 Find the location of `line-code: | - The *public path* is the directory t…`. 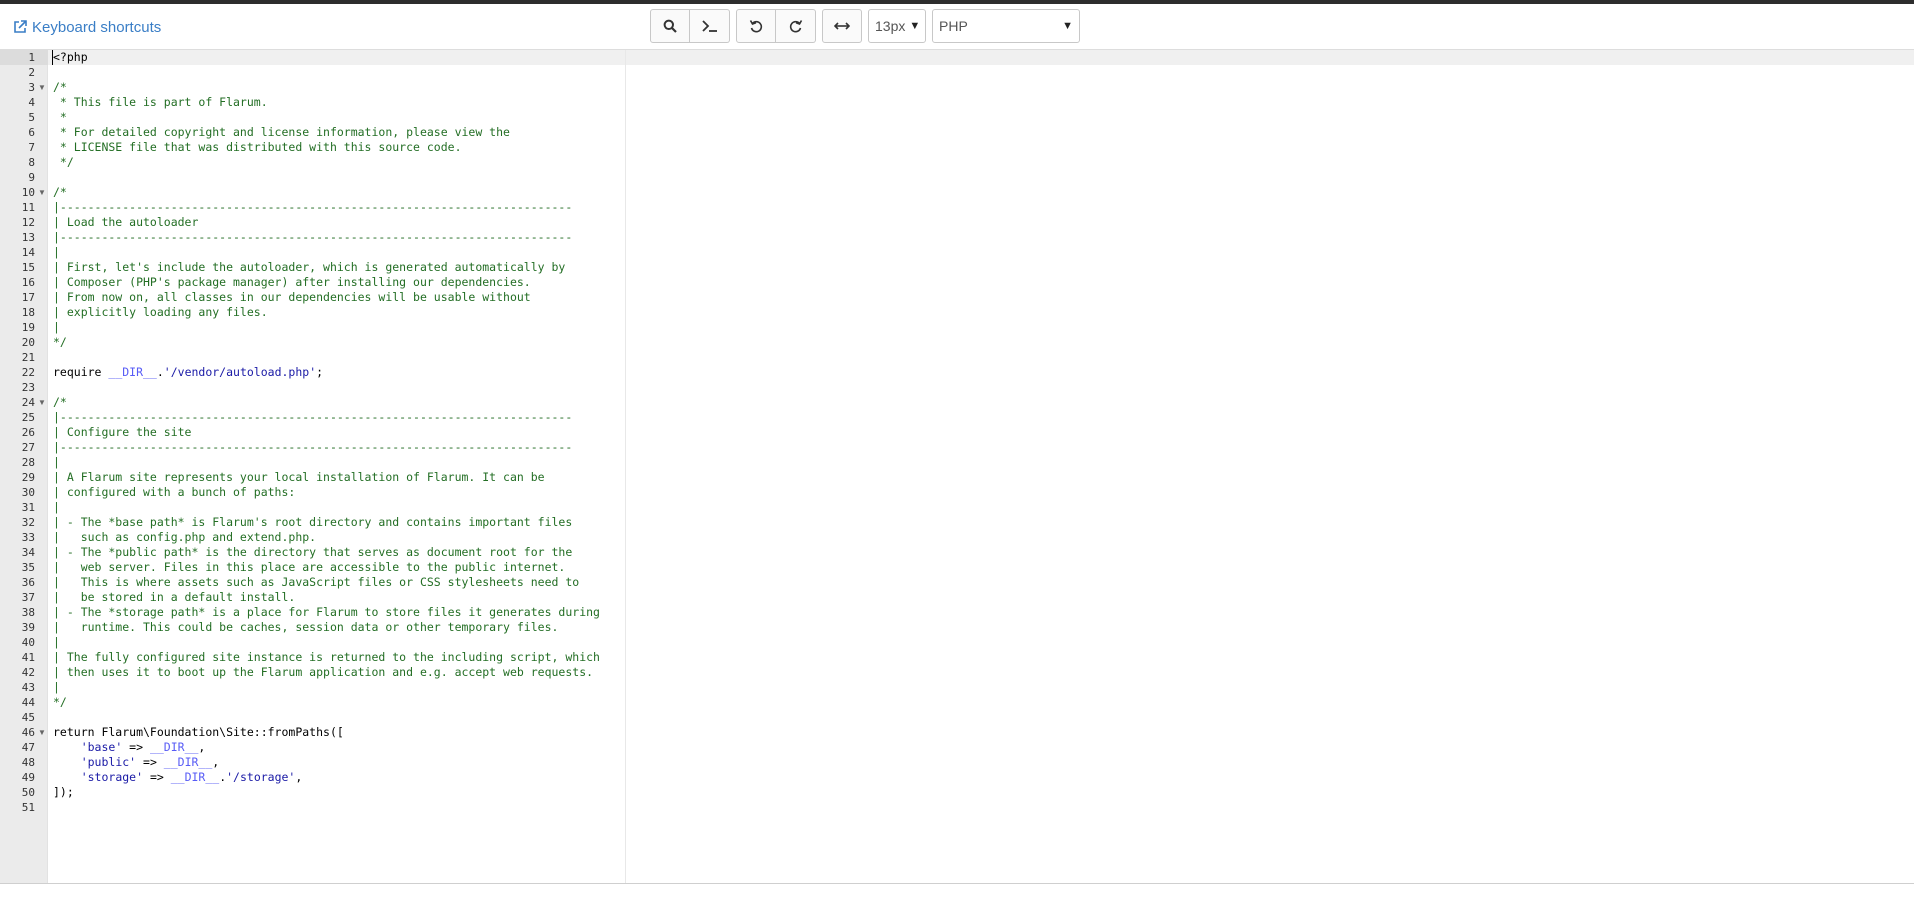

line-code: | - The *public path* is the directory t… is located at coordinates (312, 552).